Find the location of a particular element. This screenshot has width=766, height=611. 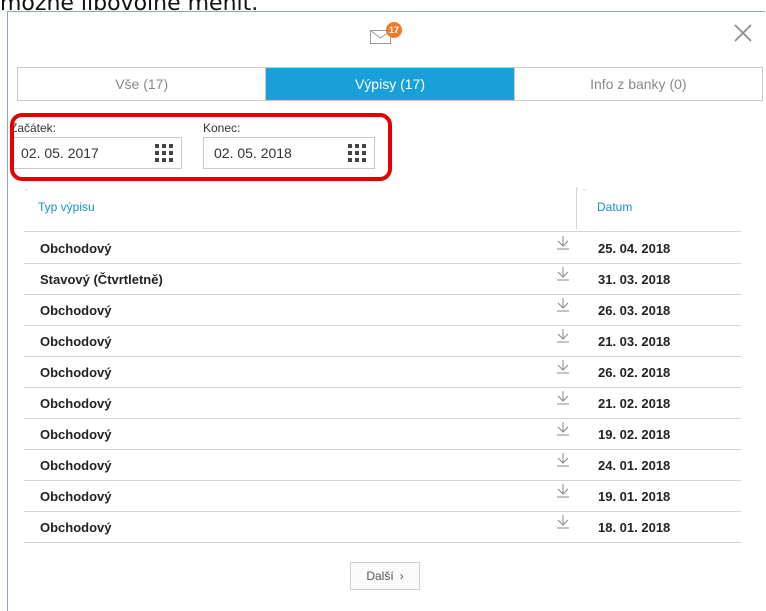

table-row: Obchodový 18. 01. 2018 is located at coordinates (382, 527).